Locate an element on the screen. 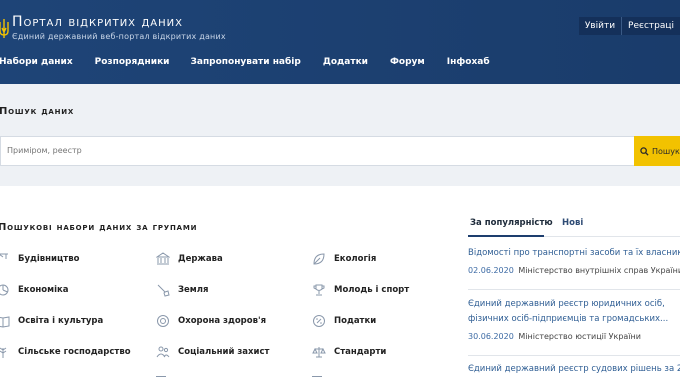 This screenshot has width=680, height=382. site-title: Портал відкритих даних is located at coordinates (97, 22).